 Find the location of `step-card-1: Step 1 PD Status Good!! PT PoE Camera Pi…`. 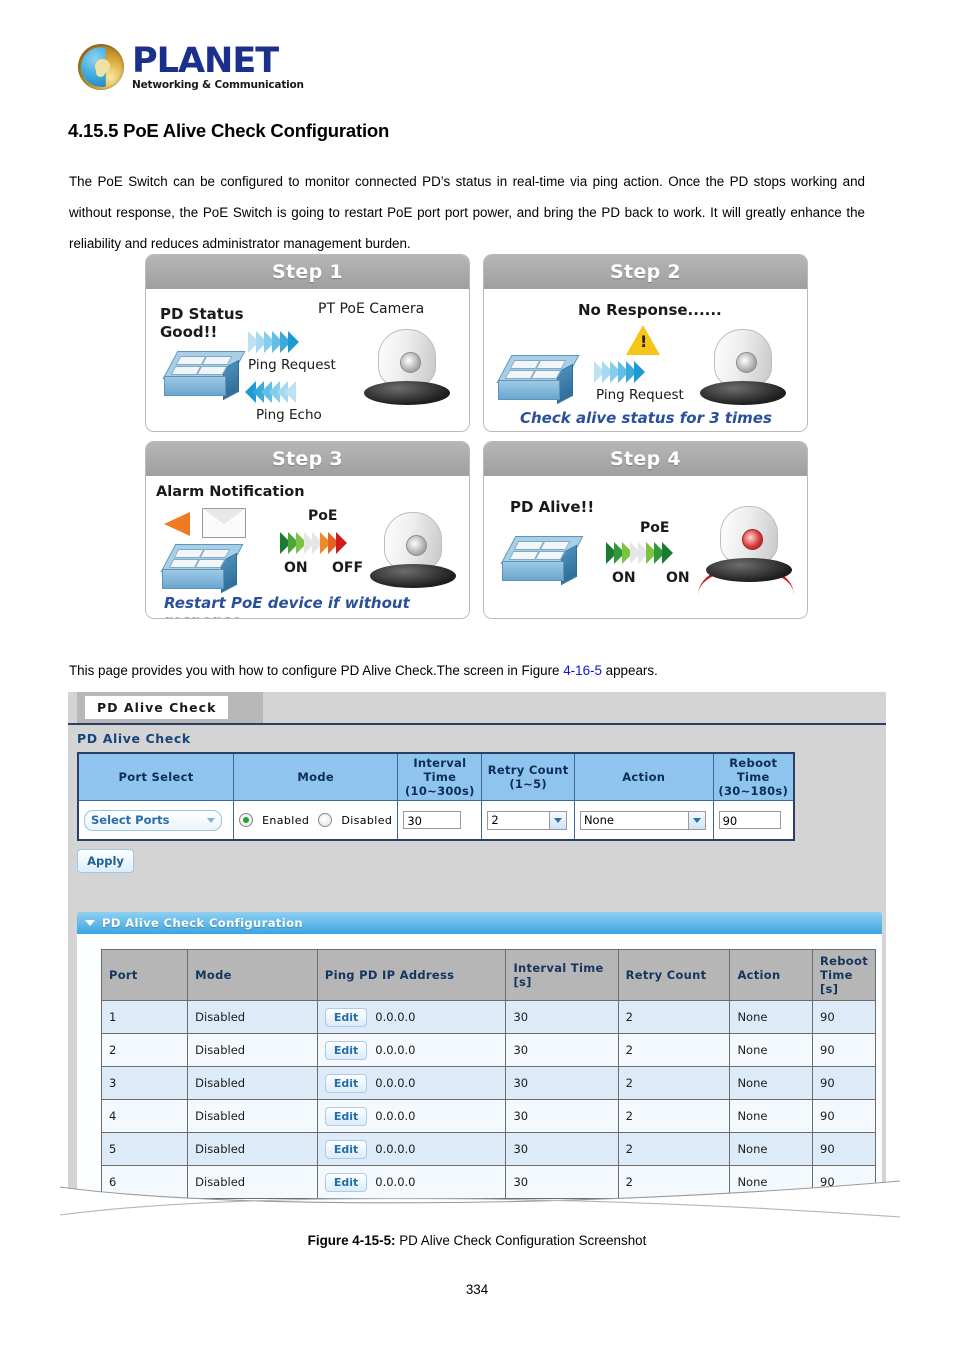

step-card-1: Step 1 PD Status Good!! PT PoE Camera Pi… is located at coordinates (307, 343).